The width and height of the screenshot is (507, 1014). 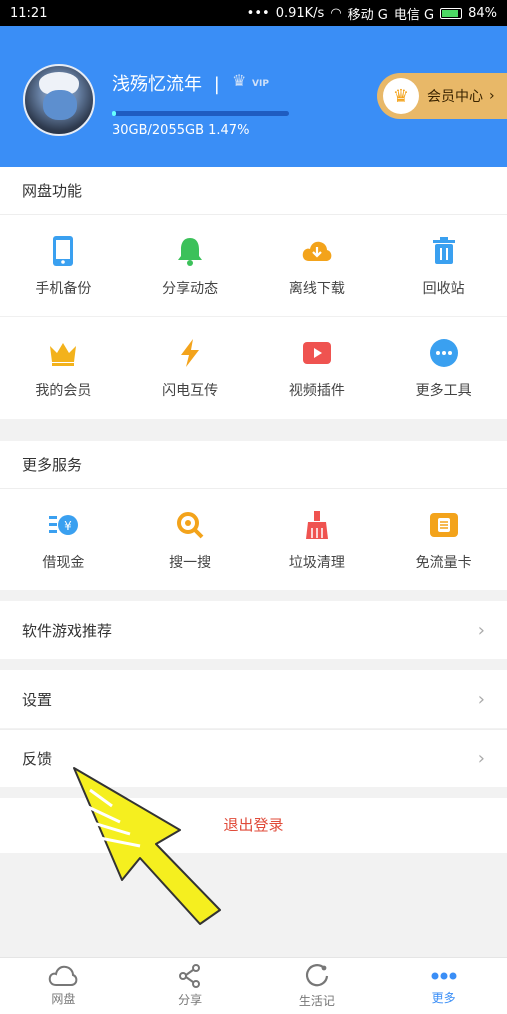 What do you see at coordinates (444, 353) in the screenshot?
I see `more-dots-icon` at bounding box center [444, 353].